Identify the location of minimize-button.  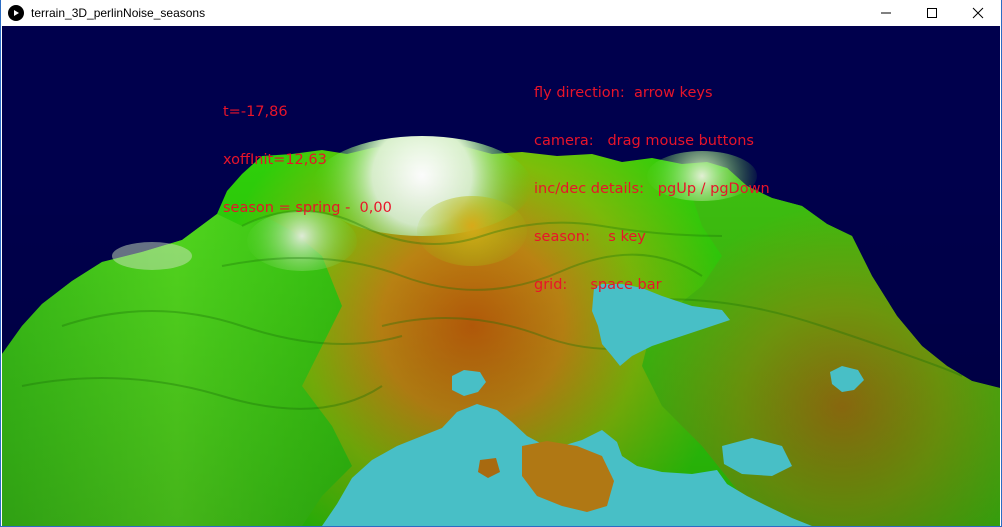
(886, 13).